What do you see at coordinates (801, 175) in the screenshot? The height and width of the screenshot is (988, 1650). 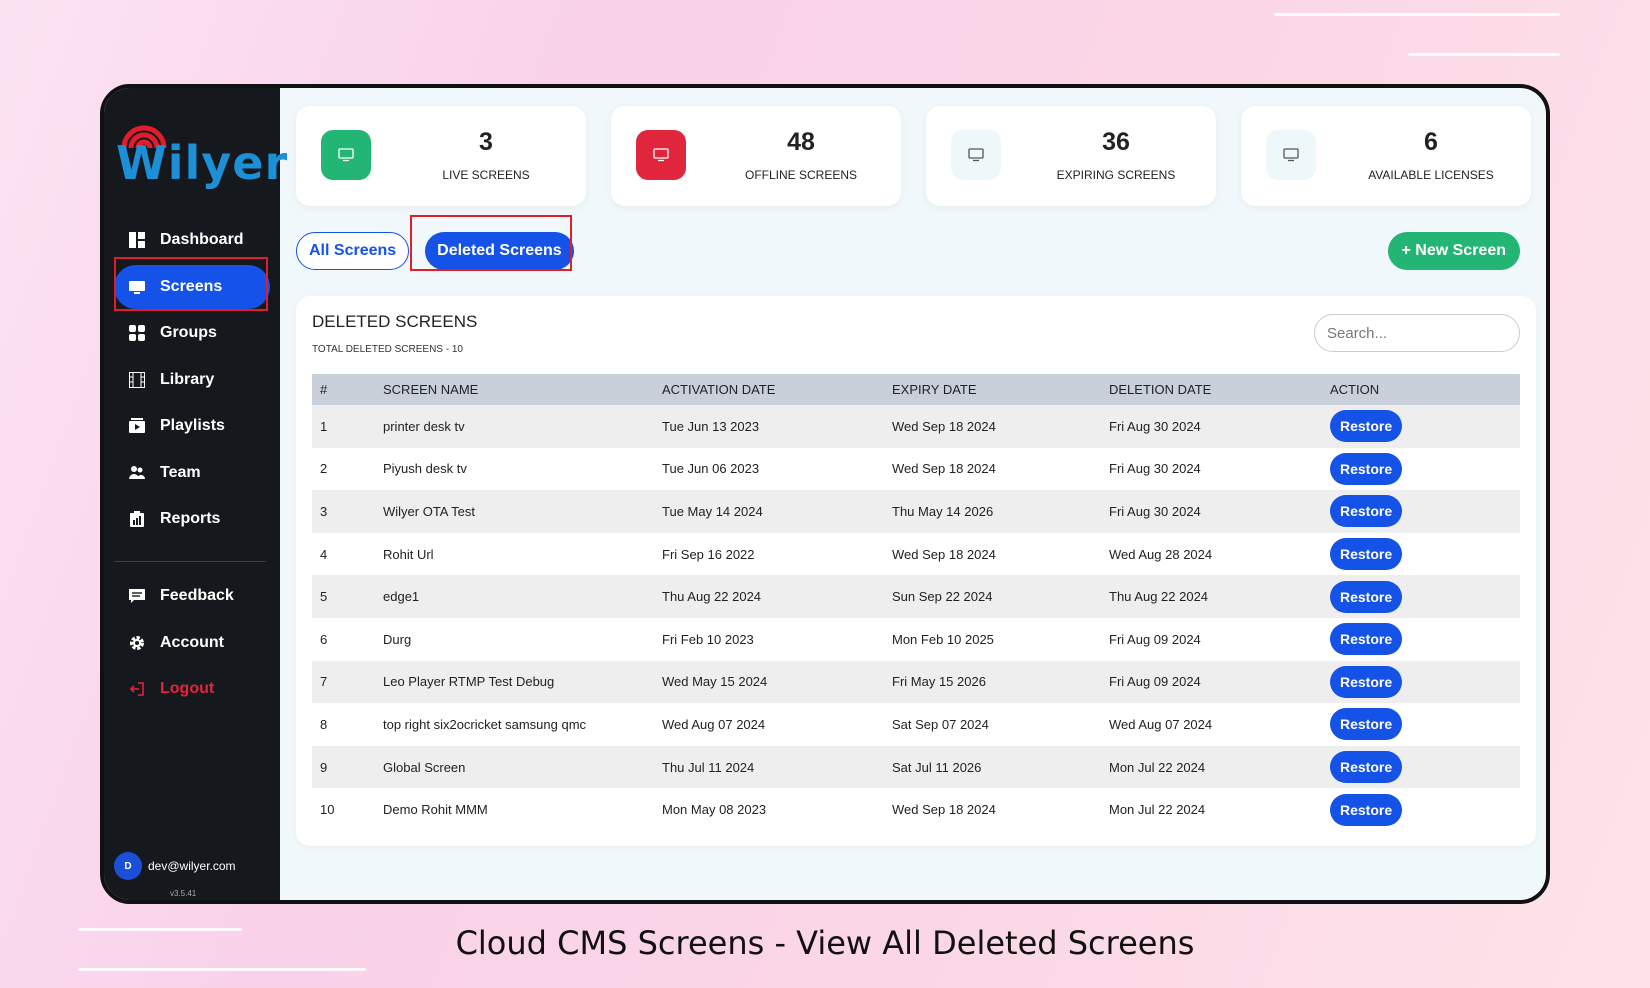 I see `stat-label: OFFLINE SCREENS` at bounding box center [801, 175].